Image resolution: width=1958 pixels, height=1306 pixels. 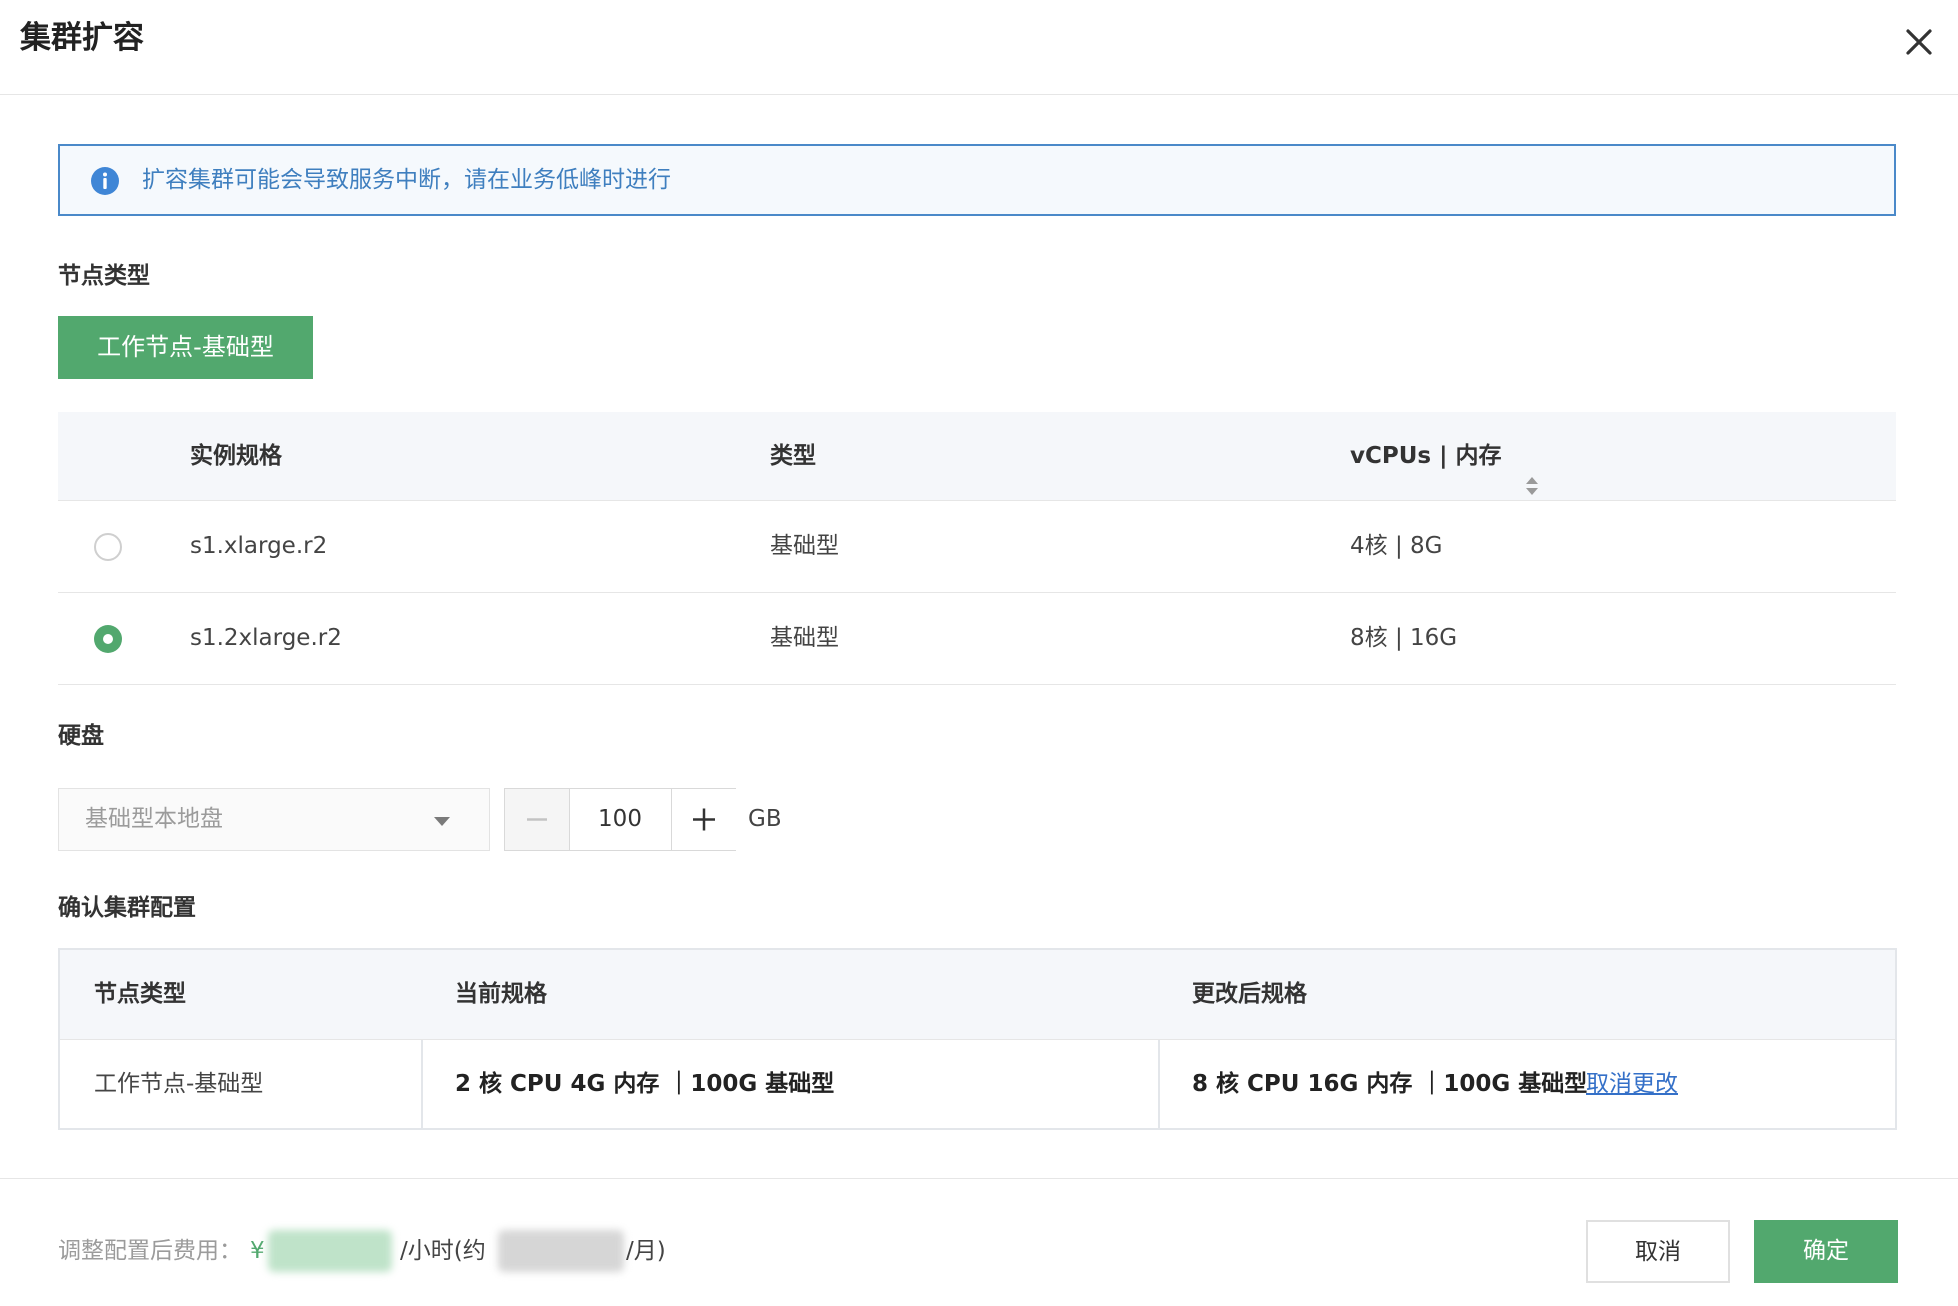 What do you see at coordinates (977, 456) in the screenshot?
I see `spec-table-header: 实例规格 类型 vCPUs | 内存` at bounding box center [977, 456].